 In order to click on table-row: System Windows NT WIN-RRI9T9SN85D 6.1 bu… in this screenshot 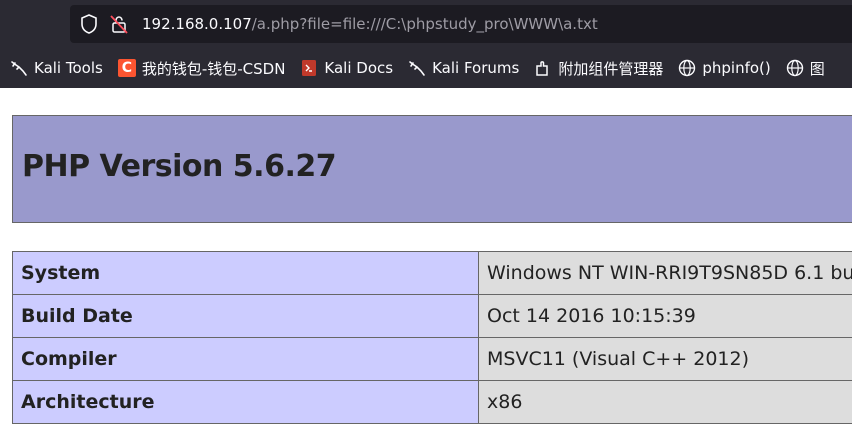, I will do `click(432, 273)`.